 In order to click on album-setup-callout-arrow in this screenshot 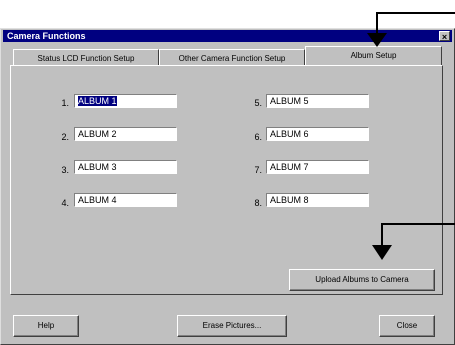, I will do `click(411, 29)`.